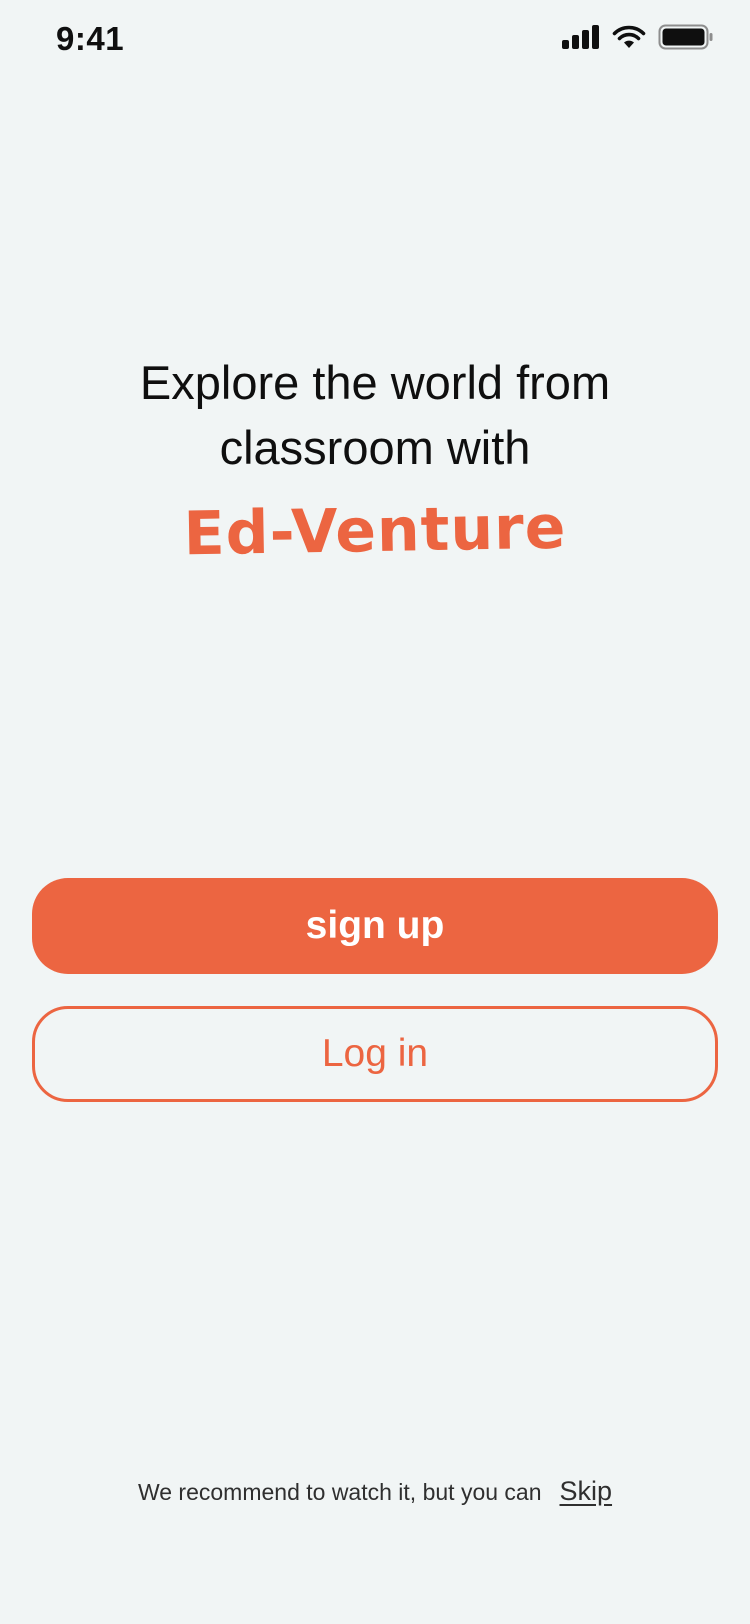  What do you see at coordinates (586, 1491) in the screenshot?
I see `skip-link: Skip` at bounding box center [586, 1491].